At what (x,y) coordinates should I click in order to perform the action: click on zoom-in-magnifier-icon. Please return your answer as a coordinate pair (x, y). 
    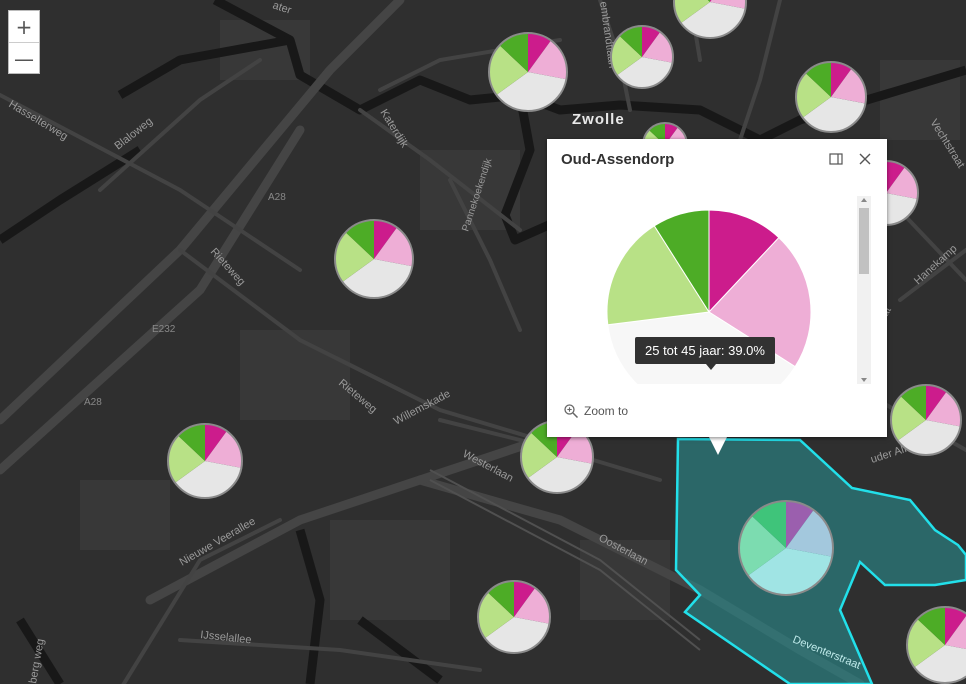
    Looking at the image, I should click on (571, 411).